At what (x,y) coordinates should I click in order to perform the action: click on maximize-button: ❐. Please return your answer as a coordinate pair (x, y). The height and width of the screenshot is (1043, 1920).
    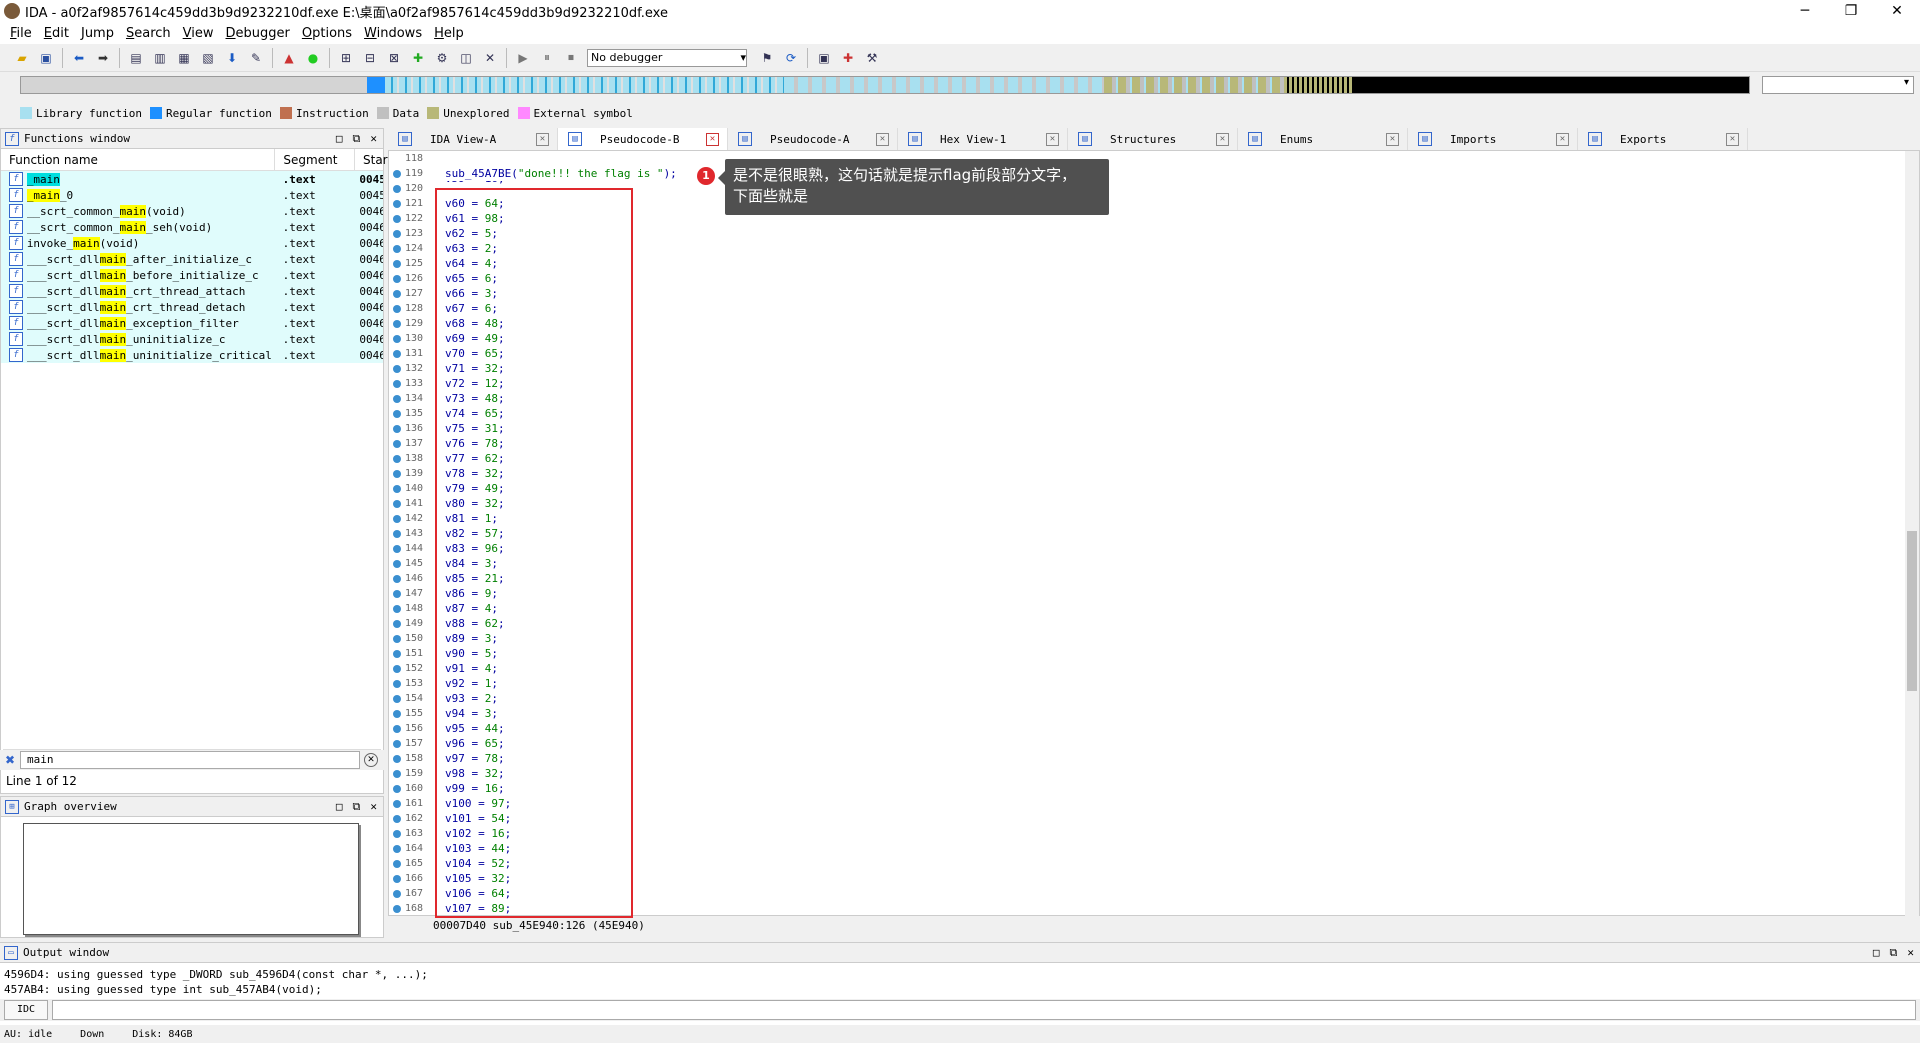
    Looking at the image, I should click on (1851, 11).